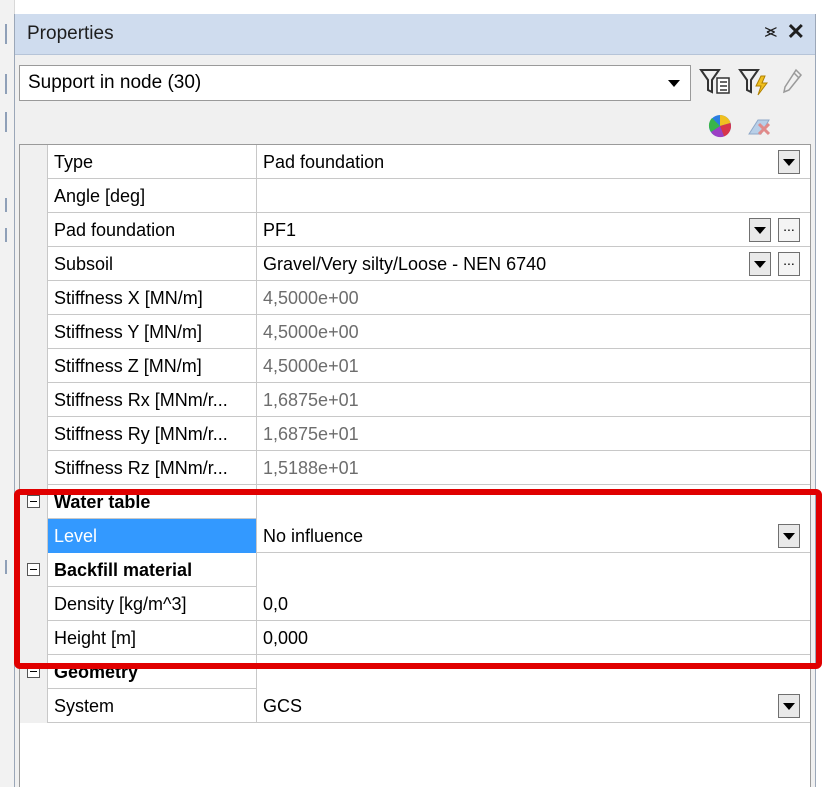 This screenshot has height=787, width=828. I want to click on left-dock-strip, so click(7, 393).